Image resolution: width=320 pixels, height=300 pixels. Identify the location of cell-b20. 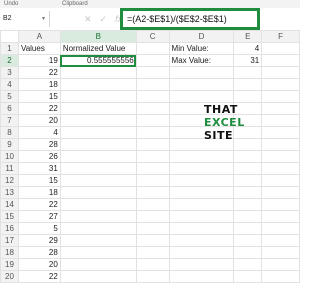
(98, 276).